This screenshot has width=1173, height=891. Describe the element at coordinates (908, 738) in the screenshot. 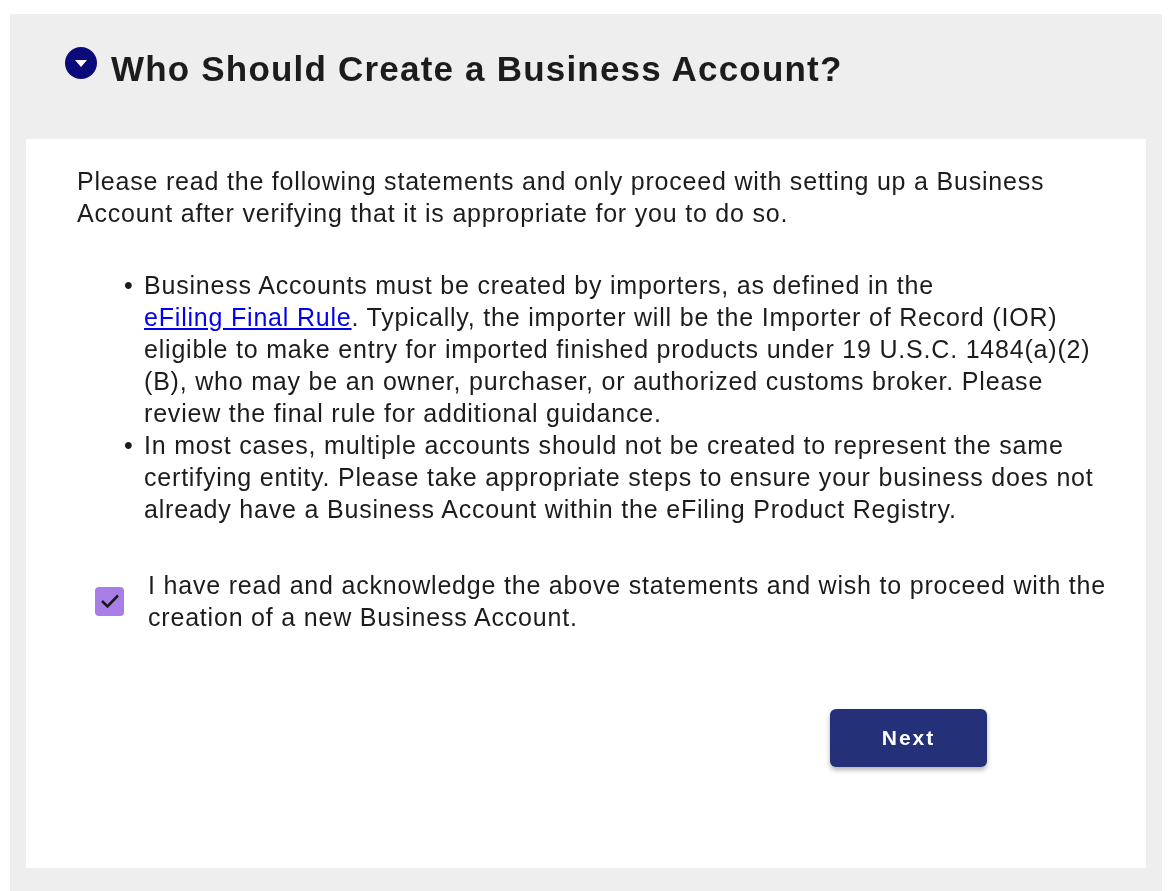

I see `next-button: Next` at that location.